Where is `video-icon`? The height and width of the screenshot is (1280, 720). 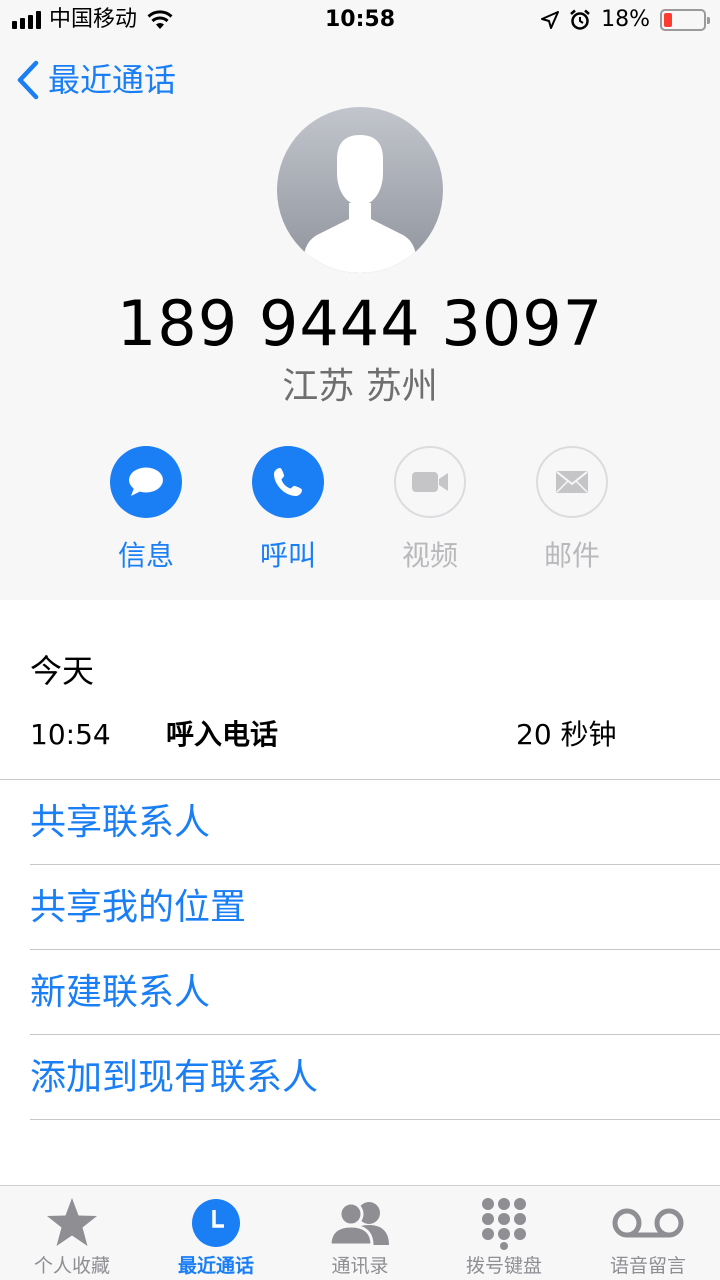 video-icon is located at coordinates (430, 482).